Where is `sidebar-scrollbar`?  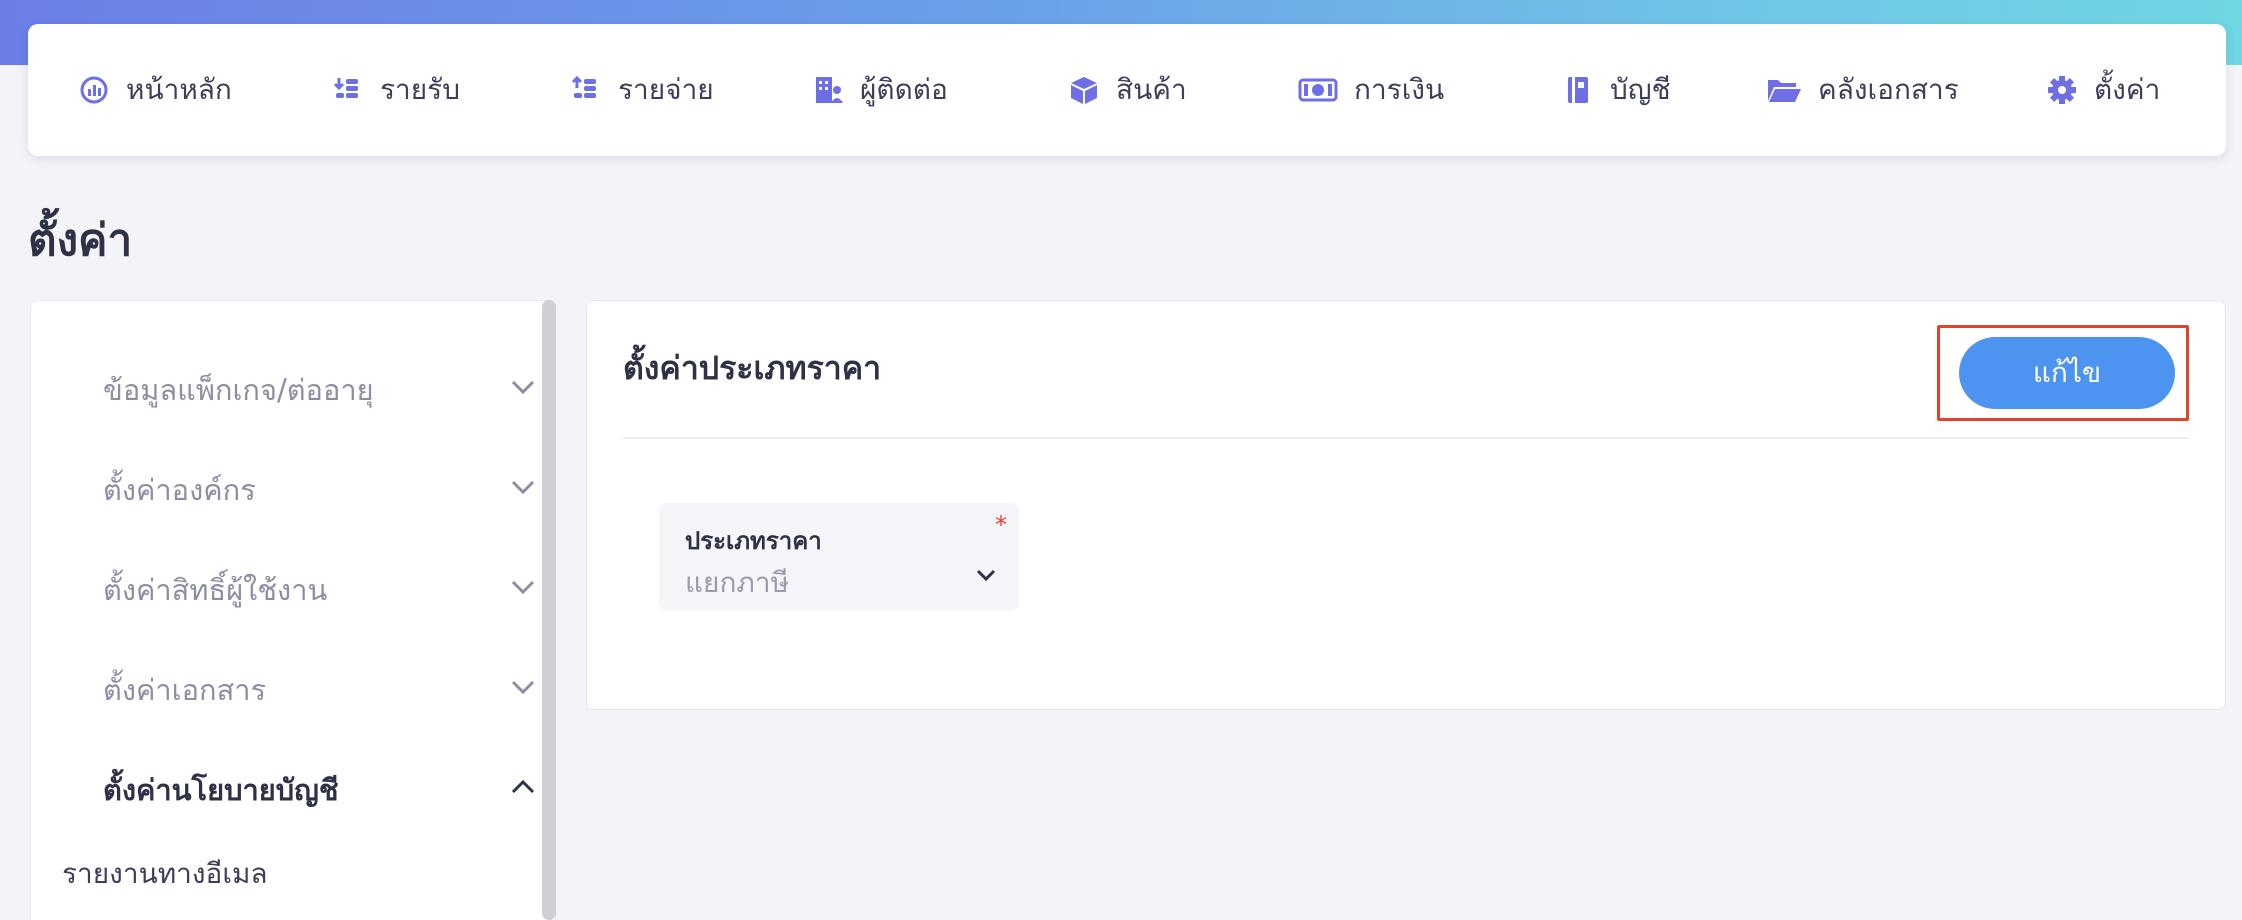 sidebar-scrollbar is located at coordinates (549, 610).